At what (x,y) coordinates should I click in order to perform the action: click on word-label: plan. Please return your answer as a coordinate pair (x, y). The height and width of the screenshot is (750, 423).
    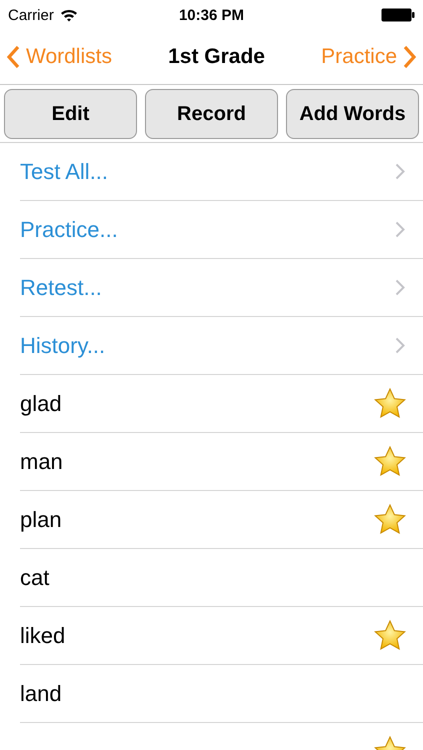
    Looking at the image, I should click on (41, 519).